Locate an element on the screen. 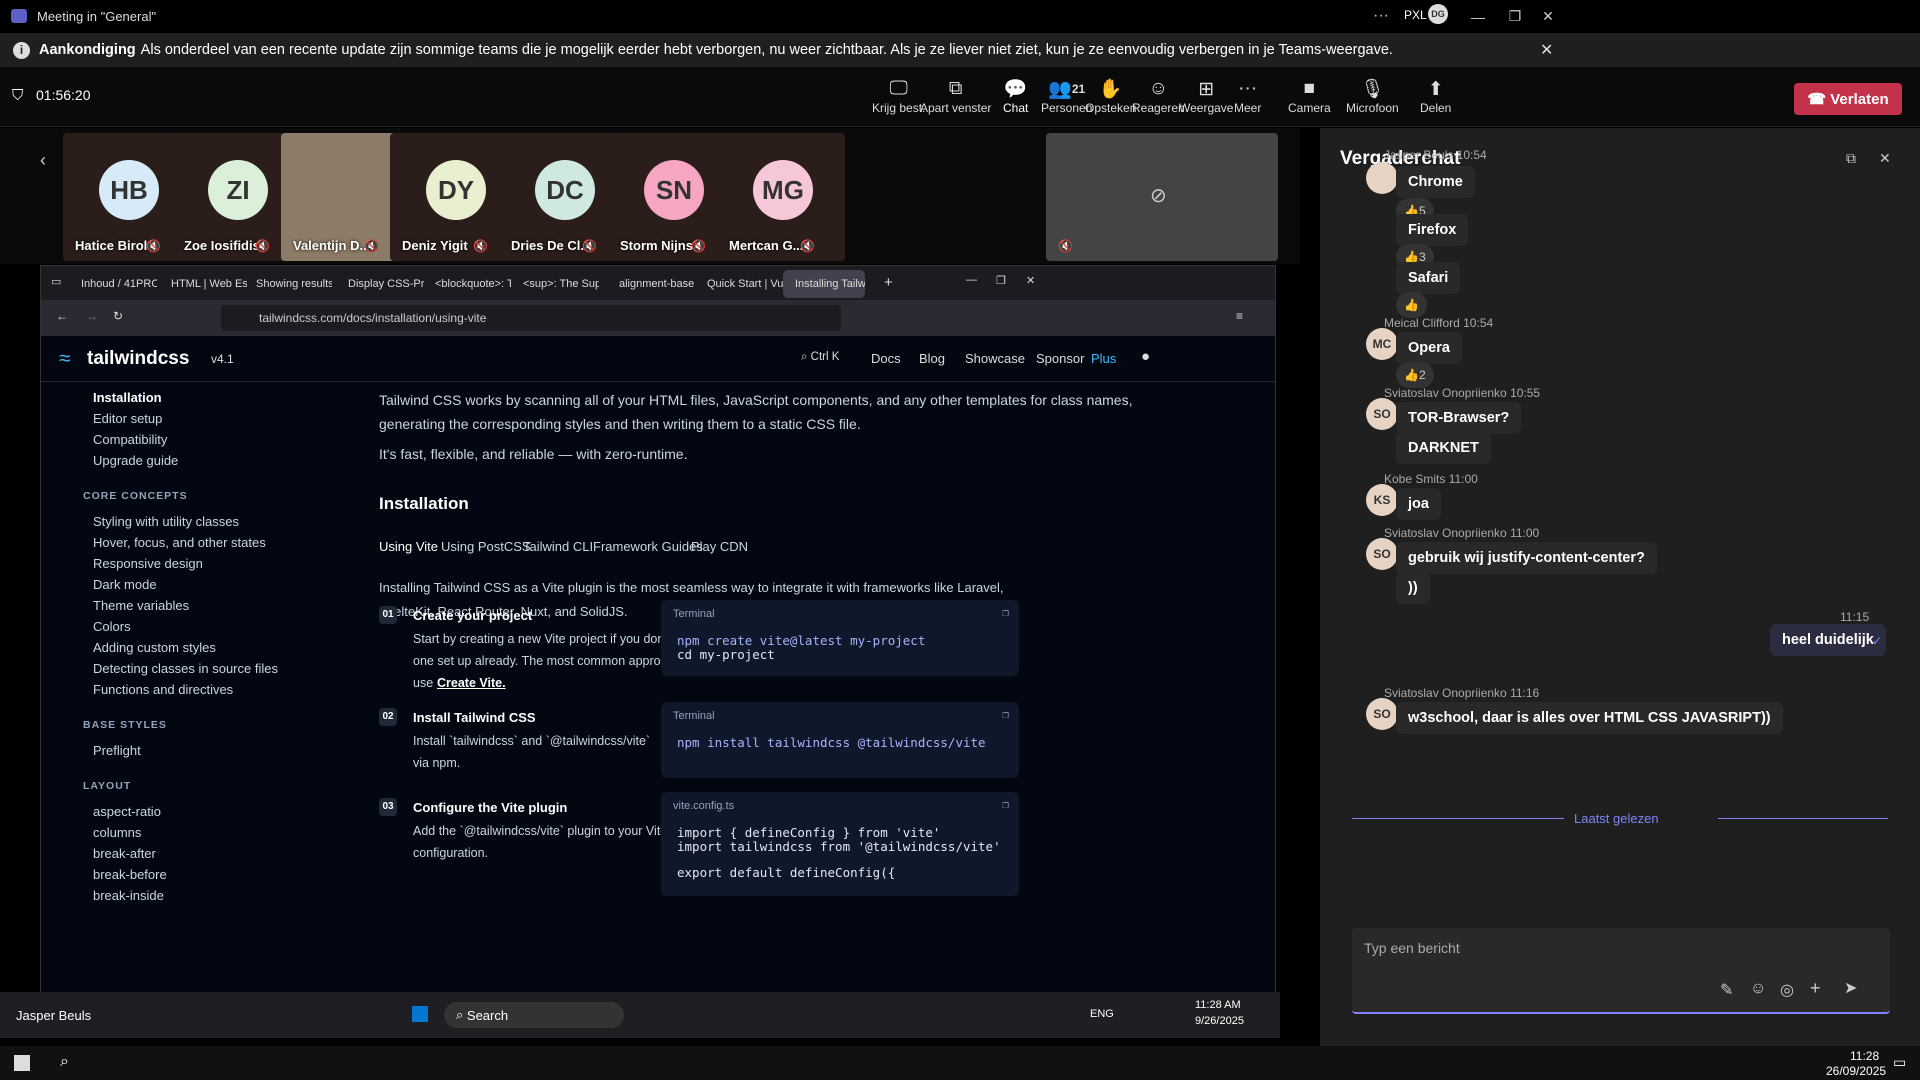 Image resolution: width=1920 pixels, height=1080 pixels. sidebar-item: Detecting classes in source files is located at coordinates (185, 668).